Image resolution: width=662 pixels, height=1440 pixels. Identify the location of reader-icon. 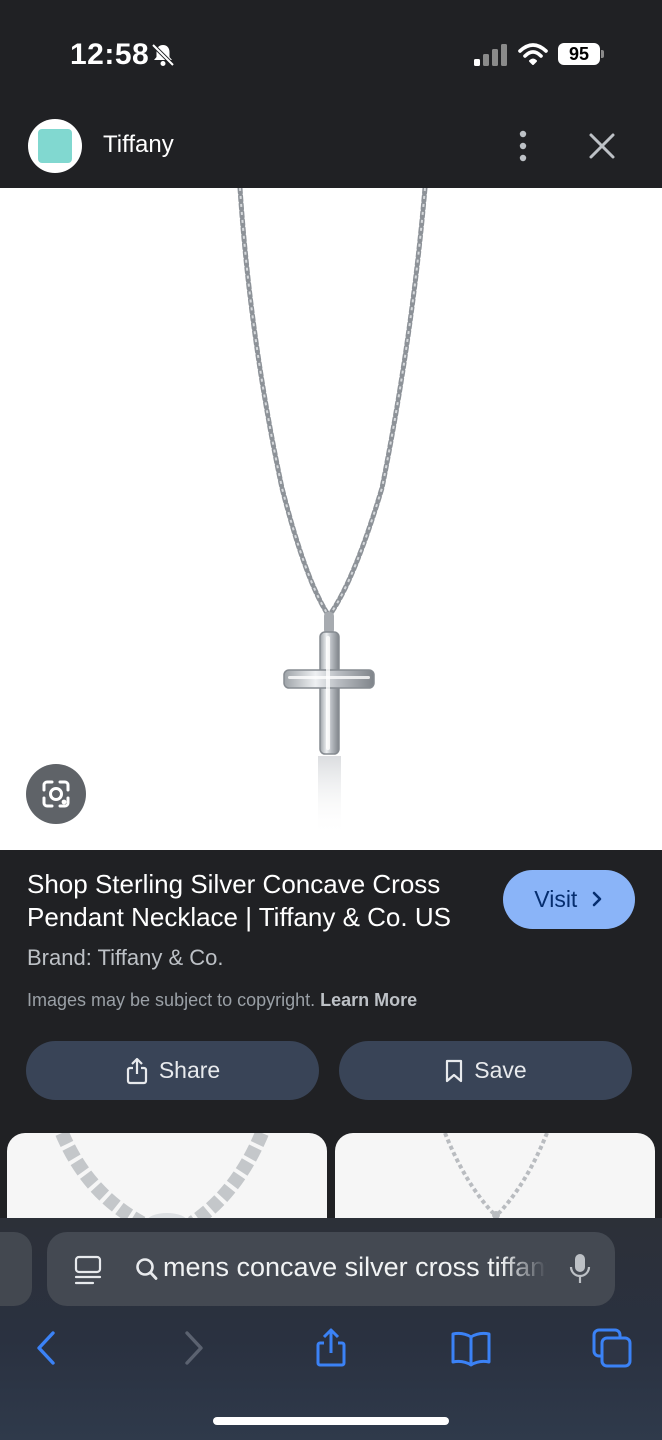
(88, 1270).